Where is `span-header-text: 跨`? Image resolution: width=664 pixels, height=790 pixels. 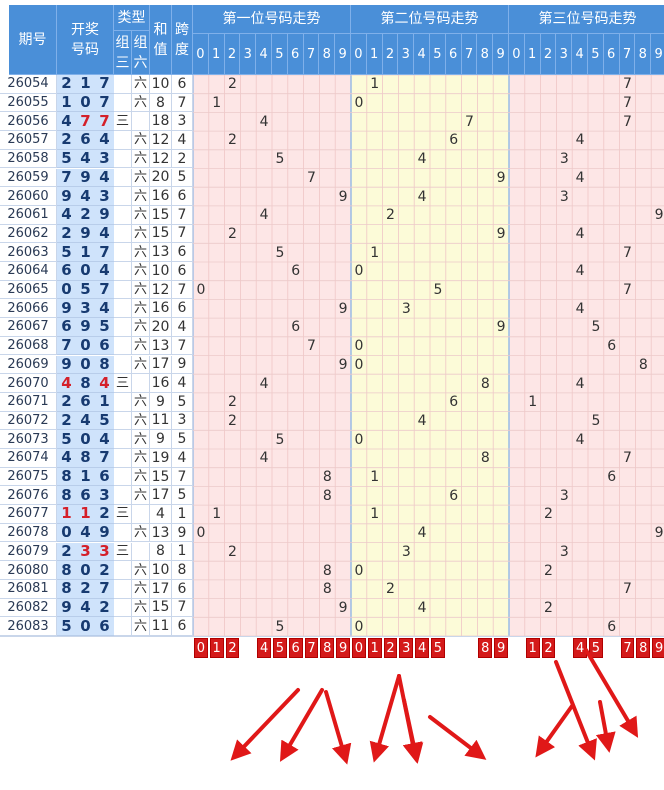 span-header-text: 跨 is located at coordinates (182, 29).